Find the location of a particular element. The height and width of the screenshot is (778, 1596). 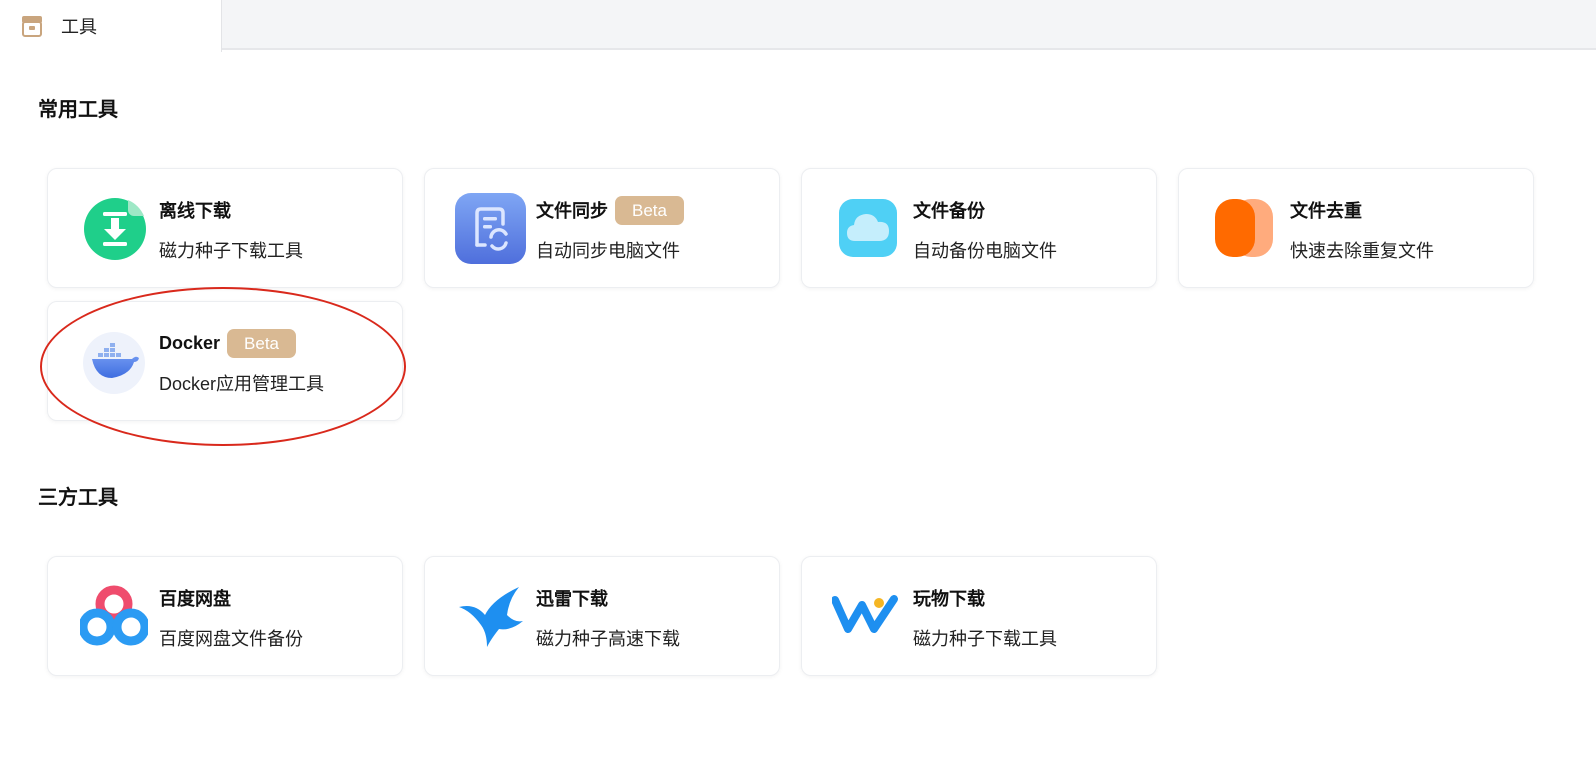

tool-card-file-sync: 文件同步 Beta 自动同步电脑文件 is located at coordinates (602, 228).